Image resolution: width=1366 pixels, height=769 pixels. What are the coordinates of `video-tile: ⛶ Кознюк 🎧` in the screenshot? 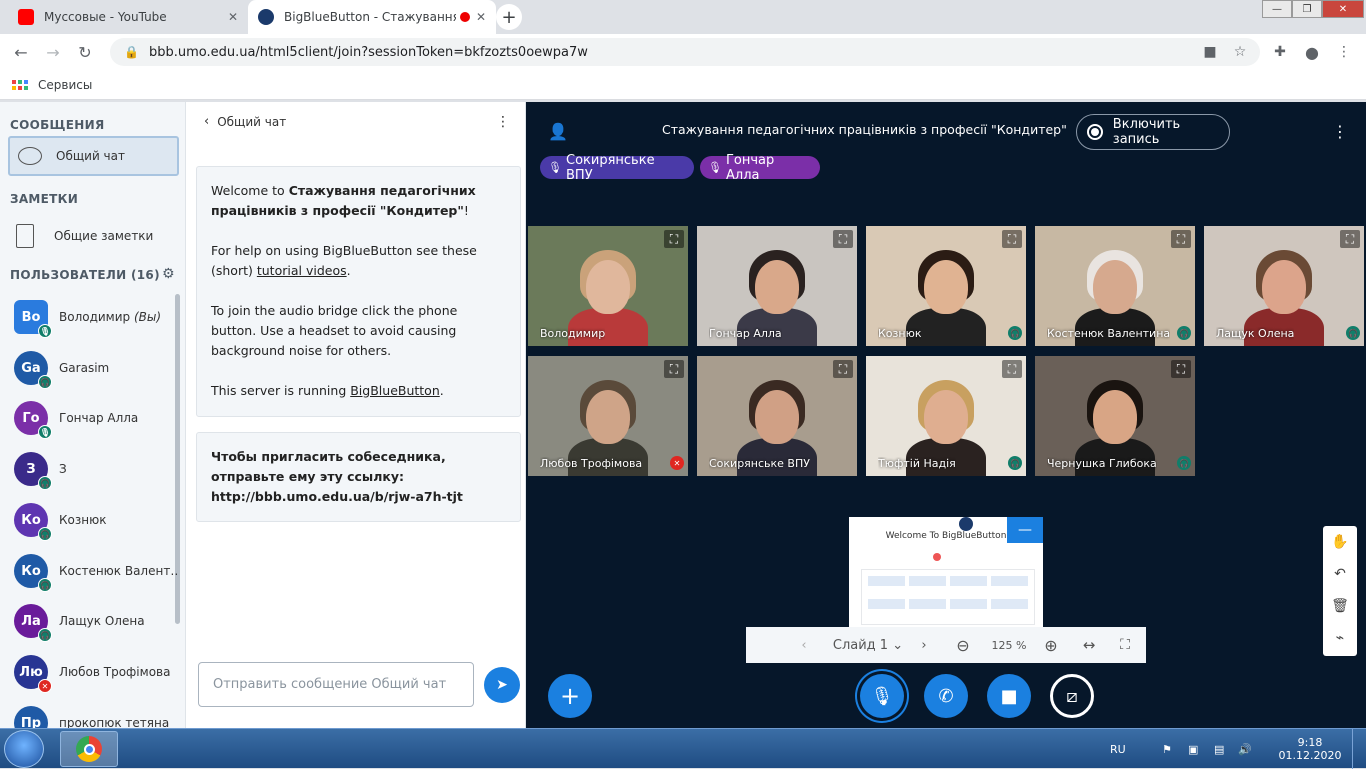 It's located at (946, 286).